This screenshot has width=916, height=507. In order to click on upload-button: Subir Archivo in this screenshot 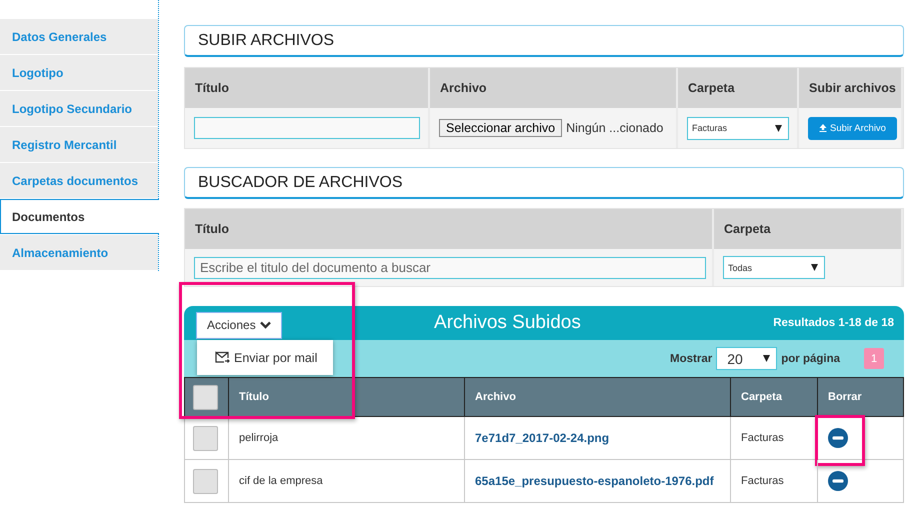, I will do `click(852, 128)`.